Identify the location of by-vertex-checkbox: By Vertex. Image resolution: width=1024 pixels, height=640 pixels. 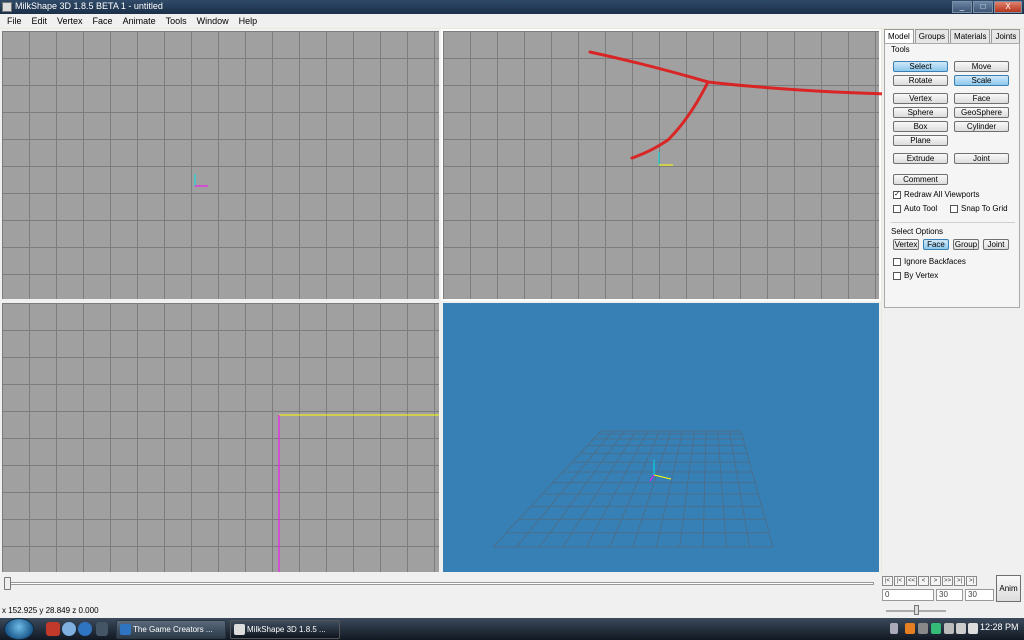
(915, 275).